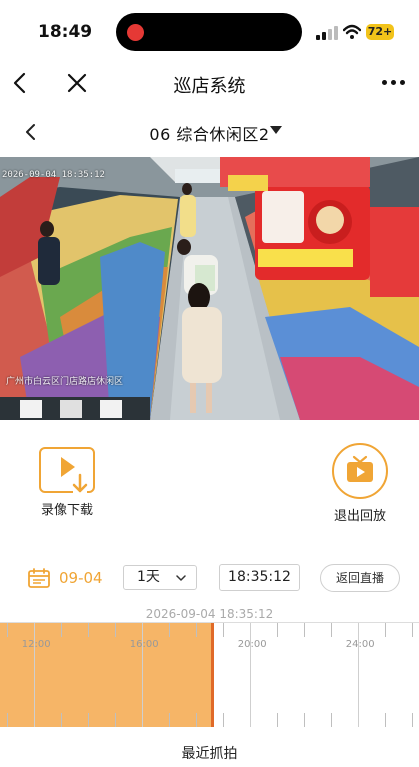 The height and width of the screenshot is (767, 419). What do you see at coordinates (209, 753) in the screenshot?
I see `recent-snapshots-label: 最近抓拍` at bounding box center [209, 753].